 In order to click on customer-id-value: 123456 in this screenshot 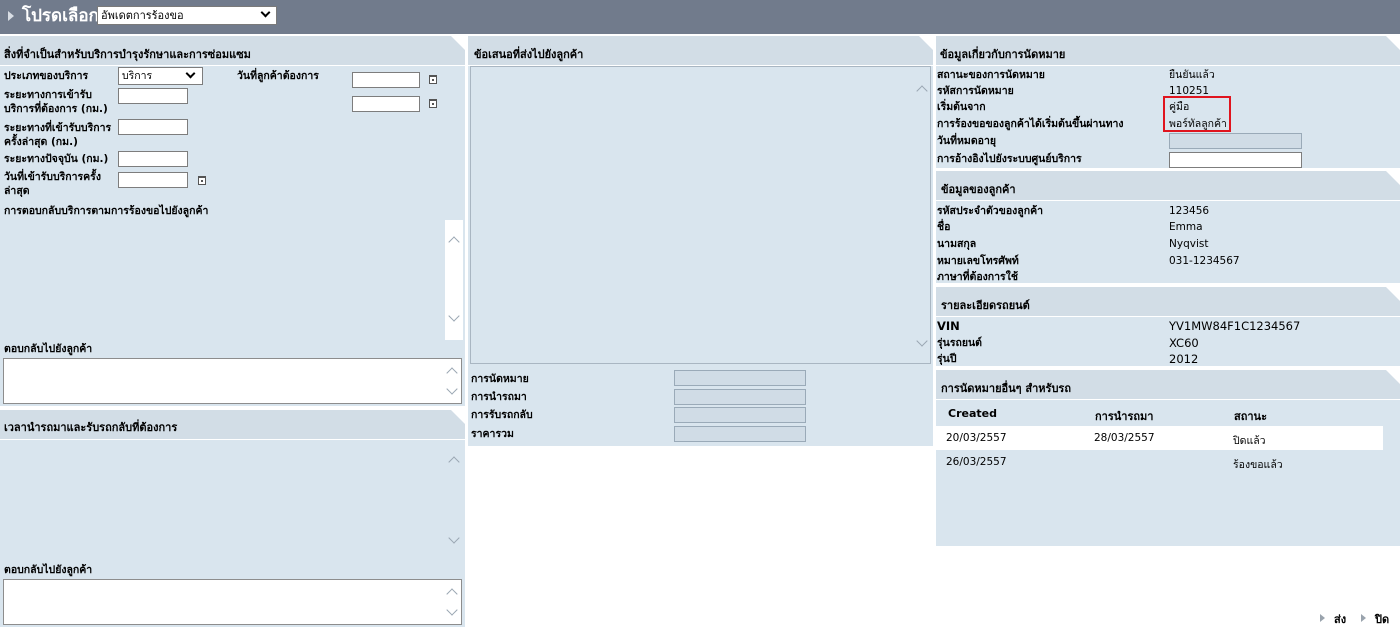, I will do `click(1189, 211)`.